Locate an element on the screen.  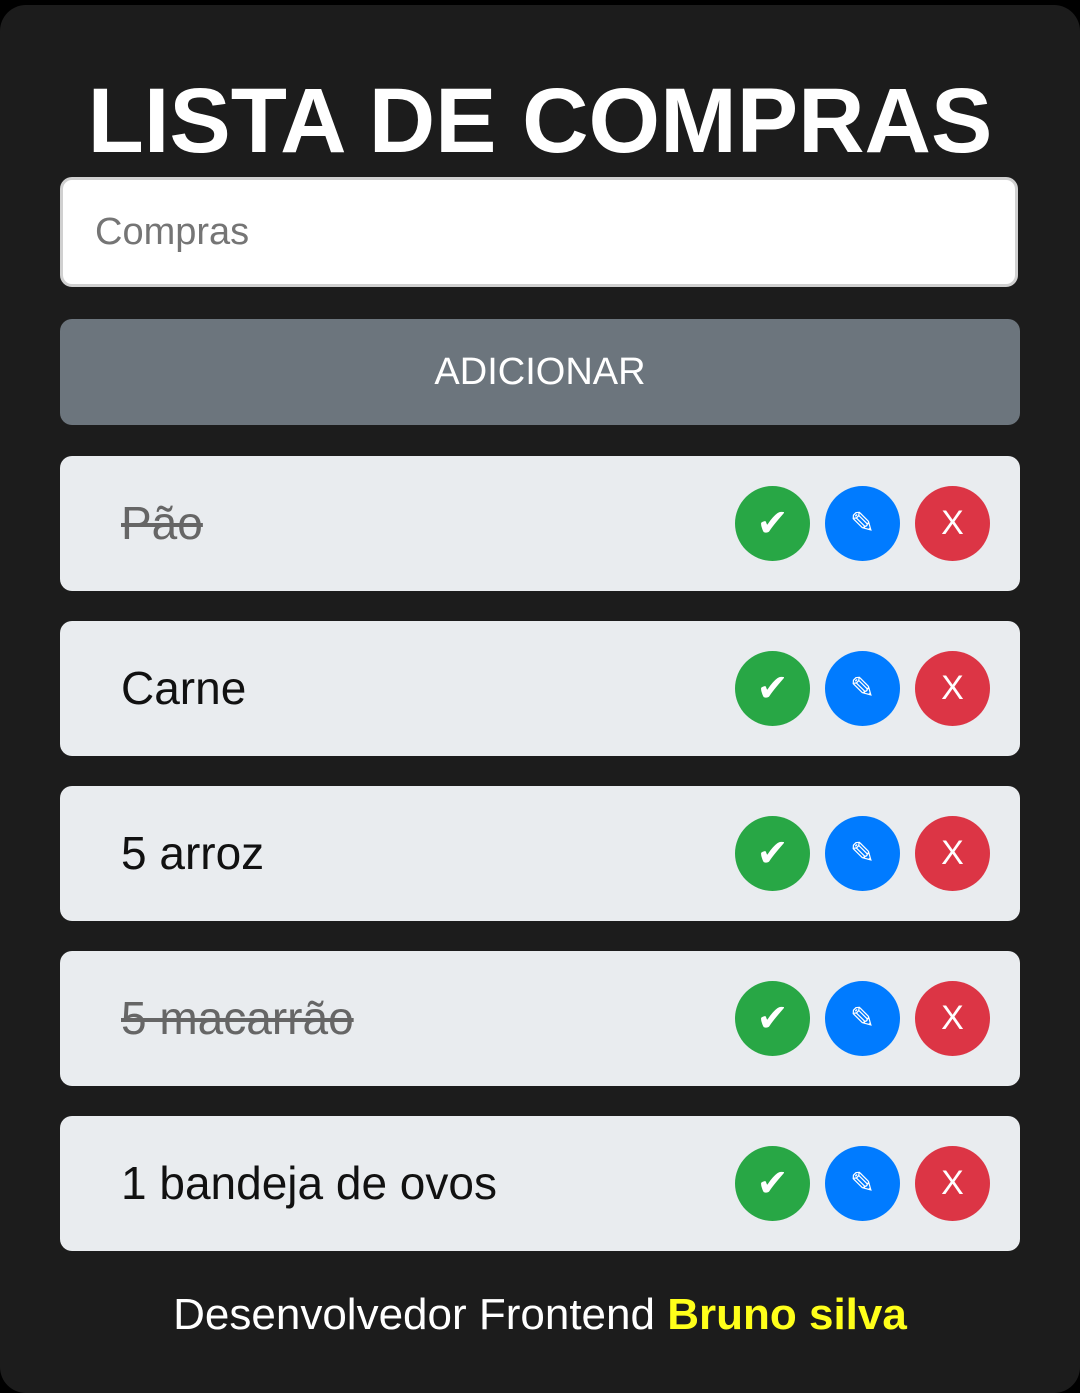
footer: Desenvolvedor Frontend Bruno silva is located at coordinates (540, 1315).